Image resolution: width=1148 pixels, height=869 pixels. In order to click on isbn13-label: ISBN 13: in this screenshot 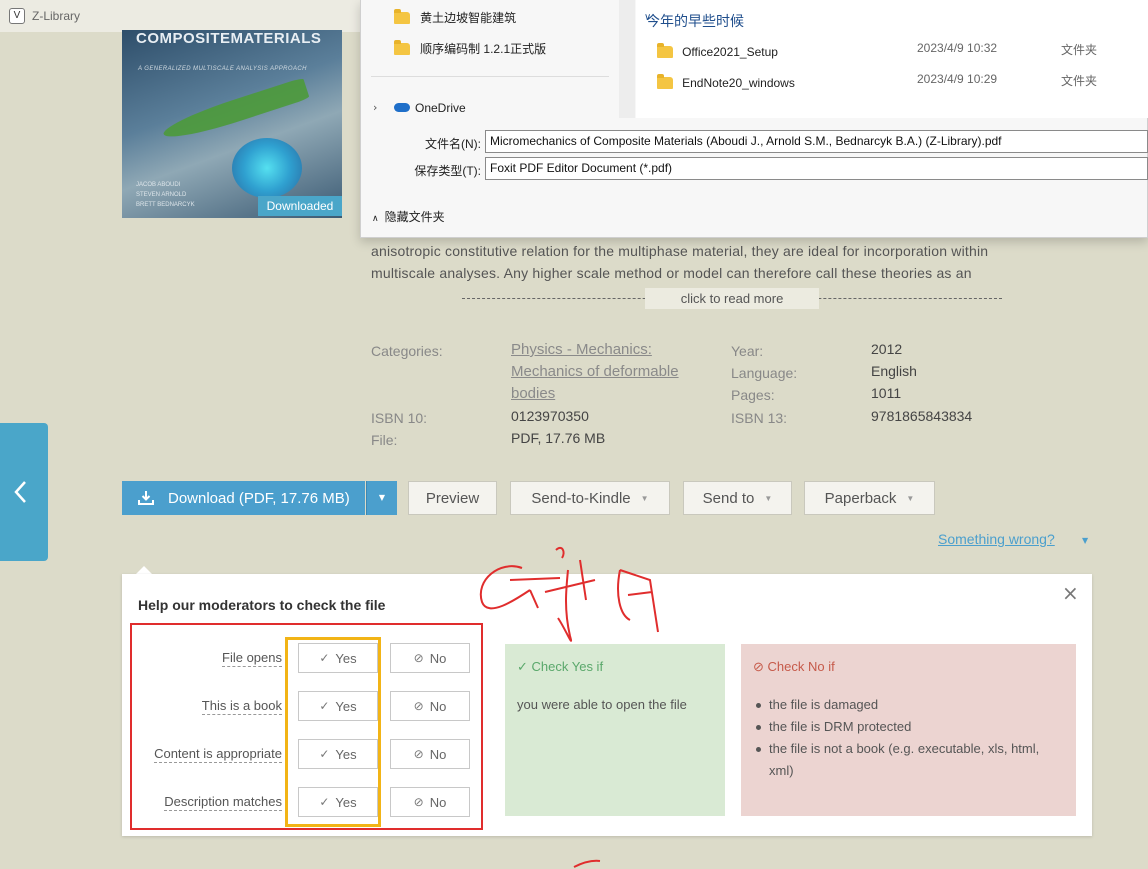, I will do `click(759, 418)`.